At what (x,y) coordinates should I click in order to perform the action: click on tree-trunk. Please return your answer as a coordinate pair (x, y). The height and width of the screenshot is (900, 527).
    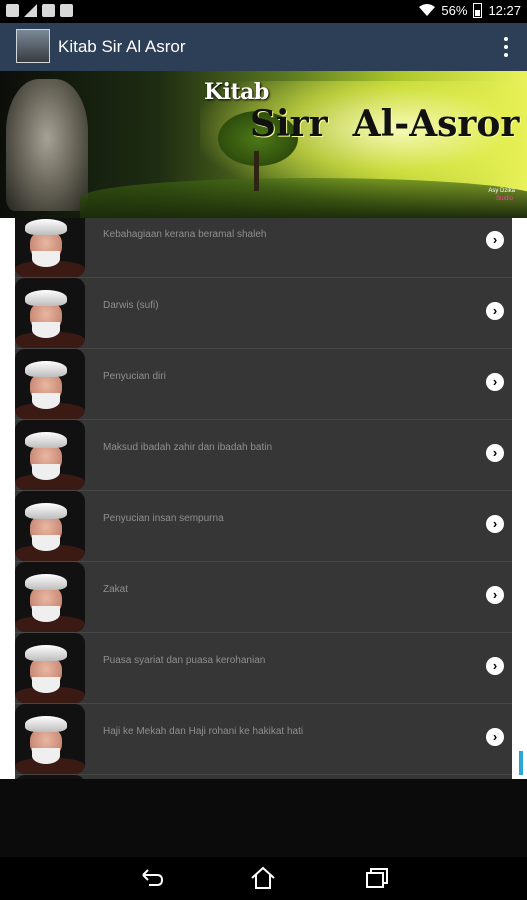
    Looking at the image, I should click on (256, 171).